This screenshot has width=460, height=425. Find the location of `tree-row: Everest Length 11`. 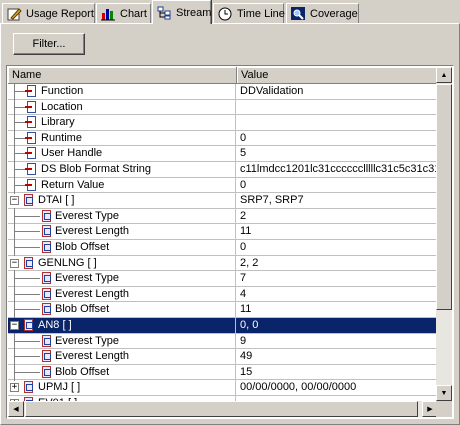

tree-row: Everest Length 11 is located at coordinates (223, 232).